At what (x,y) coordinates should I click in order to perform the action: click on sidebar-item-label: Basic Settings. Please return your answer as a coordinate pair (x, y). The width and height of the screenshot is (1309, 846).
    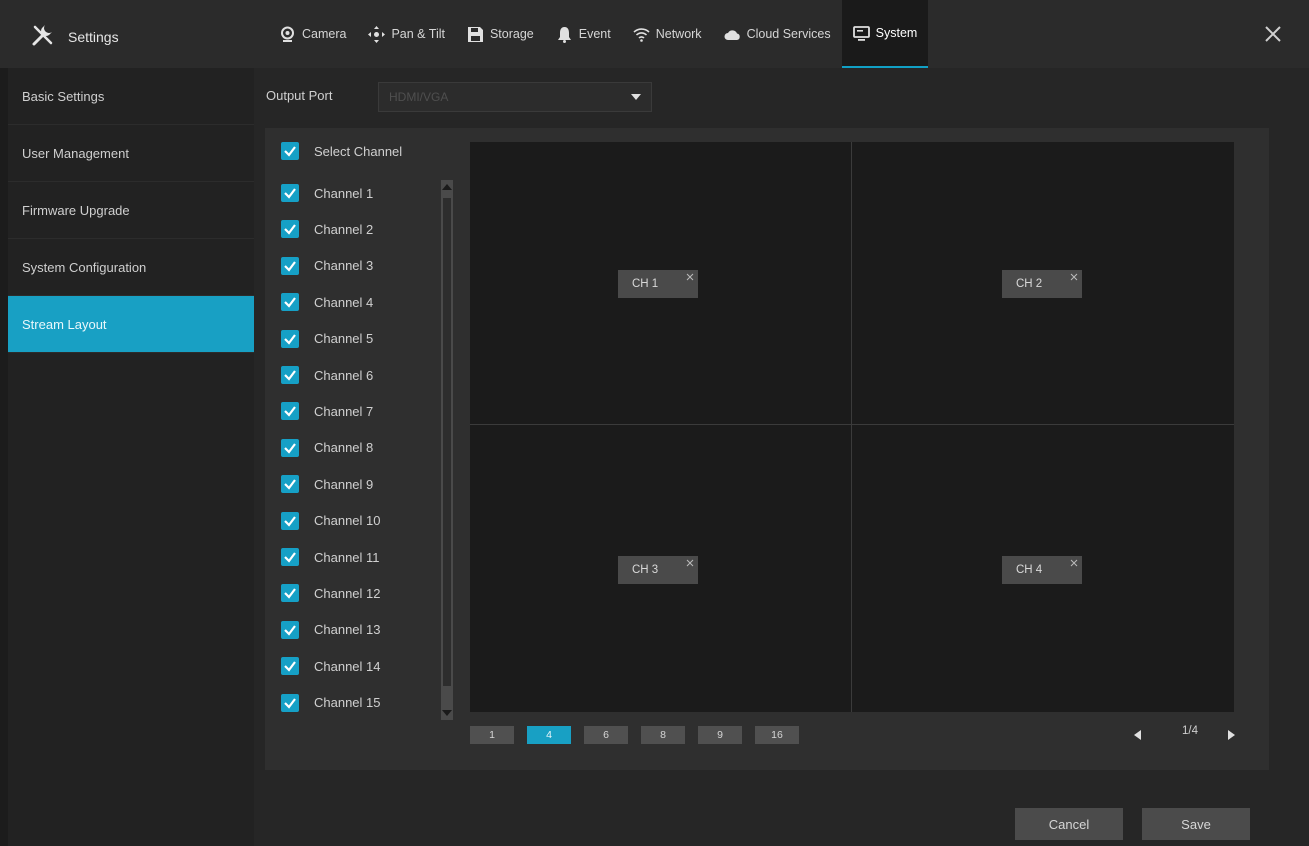
    Looking at the image, I should click on (63, 96).